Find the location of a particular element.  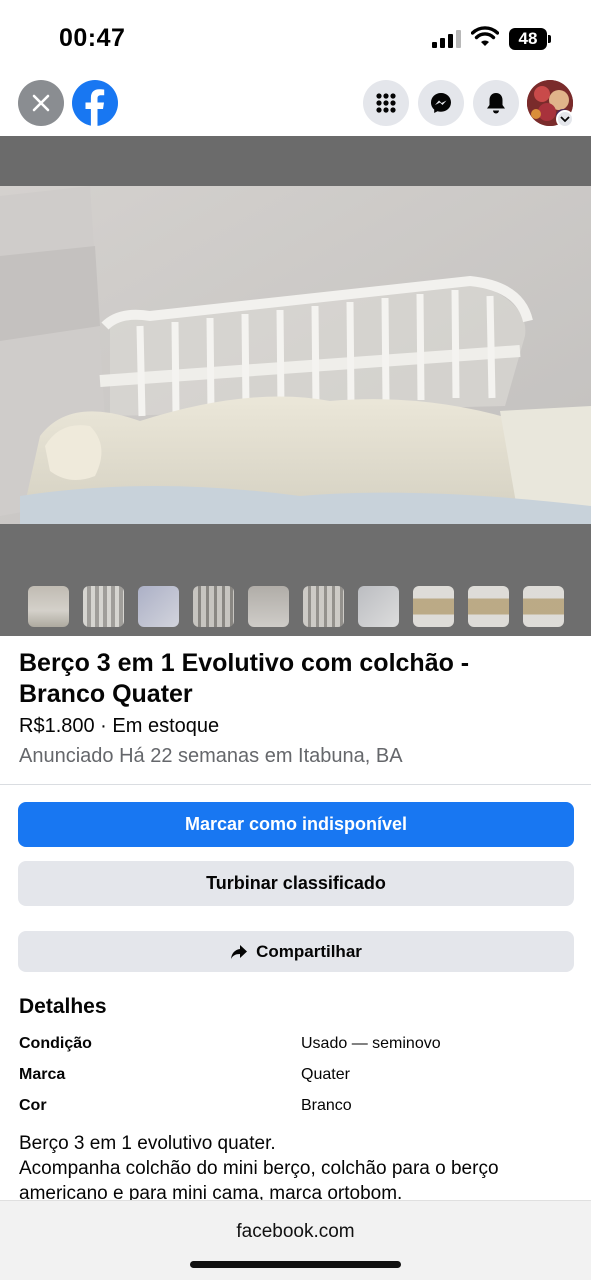

menu-button is located at coordinates (386, 103).